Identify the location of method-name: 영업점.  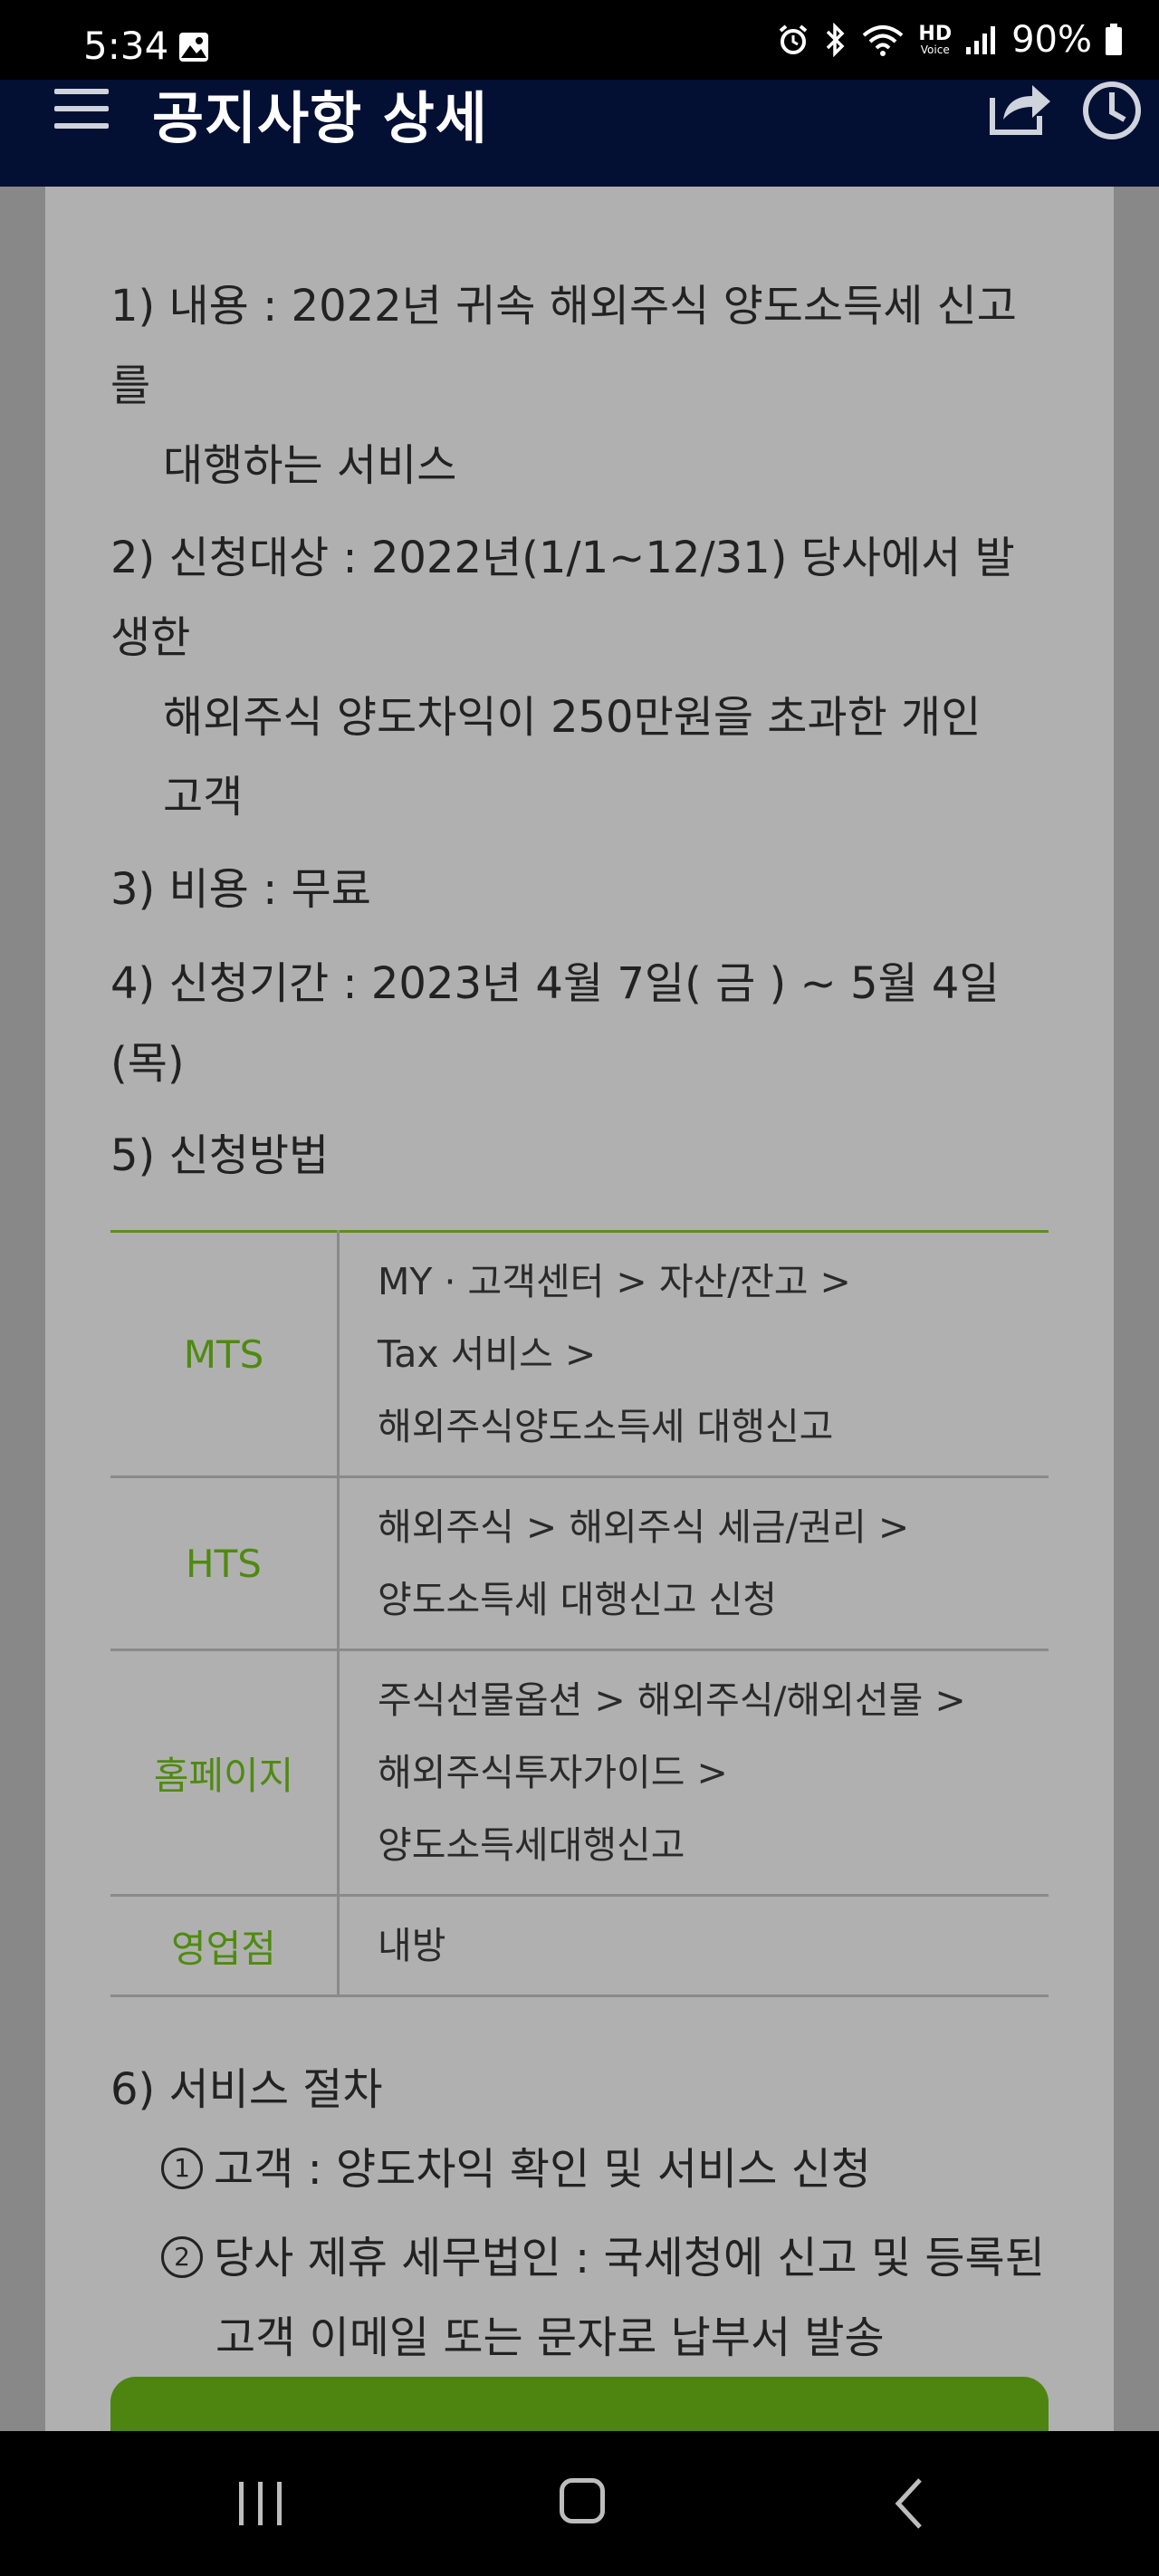
(225, 1946).